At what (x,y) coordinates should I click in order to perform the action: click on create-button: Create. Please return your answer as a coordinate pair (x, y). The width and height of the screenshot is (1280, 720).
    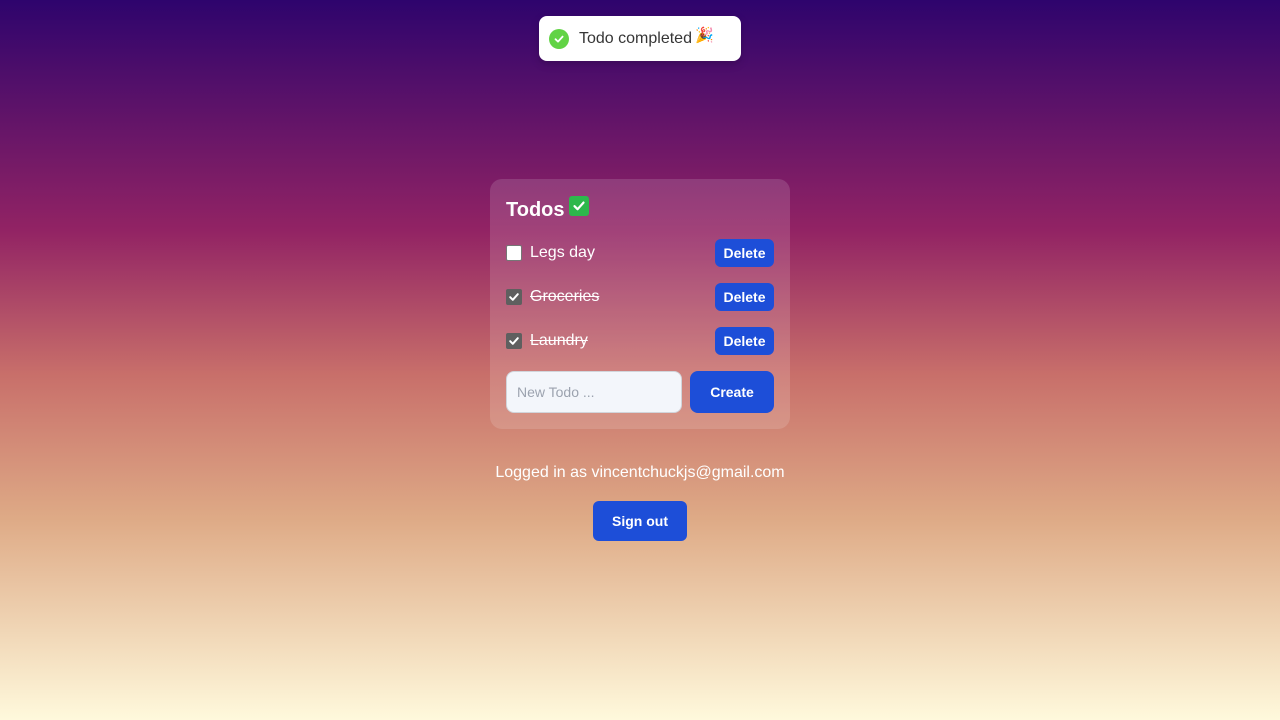
    Looking at the image, I should click on (732, 392).